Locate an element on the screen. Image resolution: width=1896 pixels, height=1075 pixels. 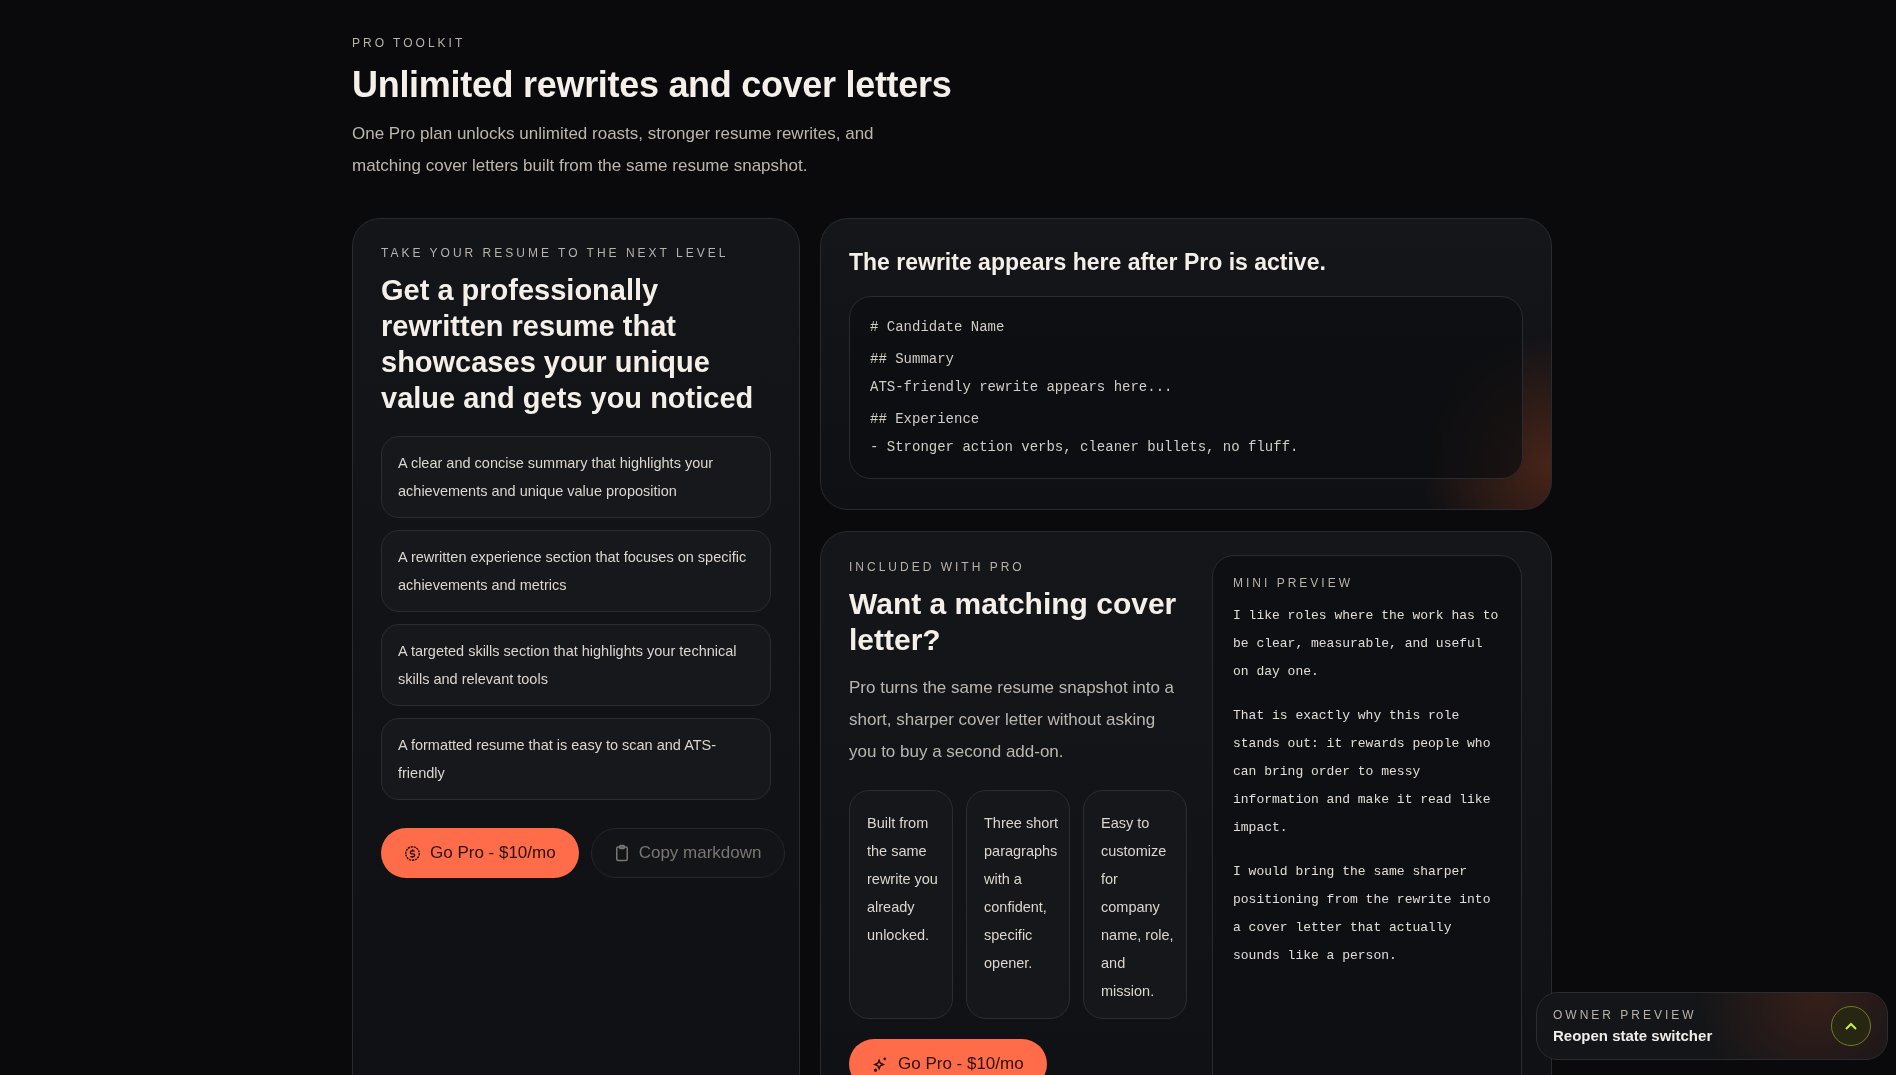
preview-paragraph: I like roles where the work has to be clear, measurable, and useful on day one. is located at coordinates (1366, 644).